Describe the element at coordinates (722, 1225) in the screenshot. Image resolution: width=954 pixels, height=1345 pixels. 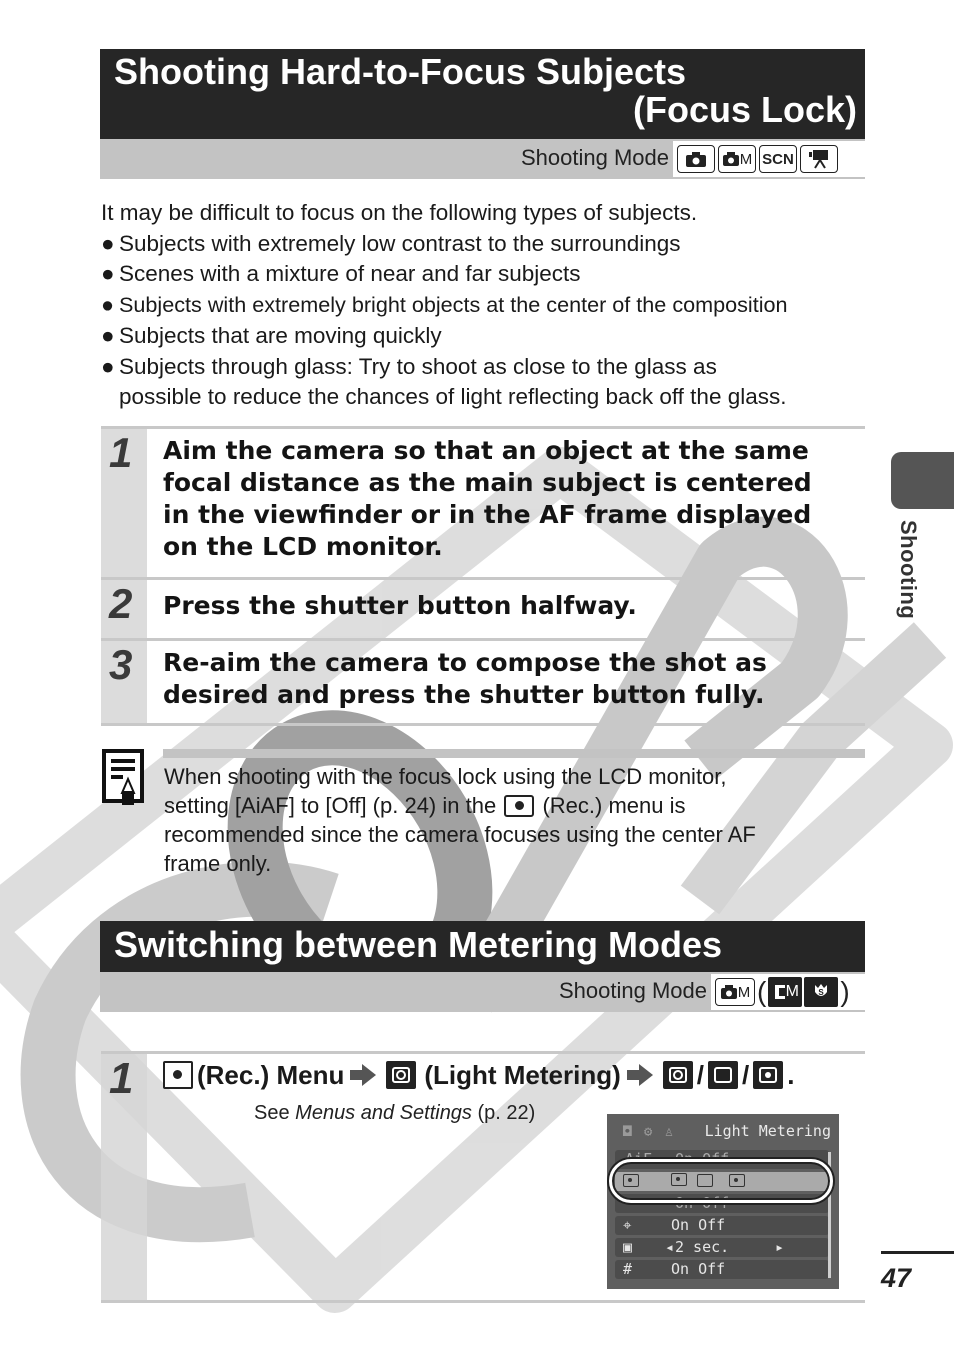
I see `lcd-row: ⌖ On Off` at that location.